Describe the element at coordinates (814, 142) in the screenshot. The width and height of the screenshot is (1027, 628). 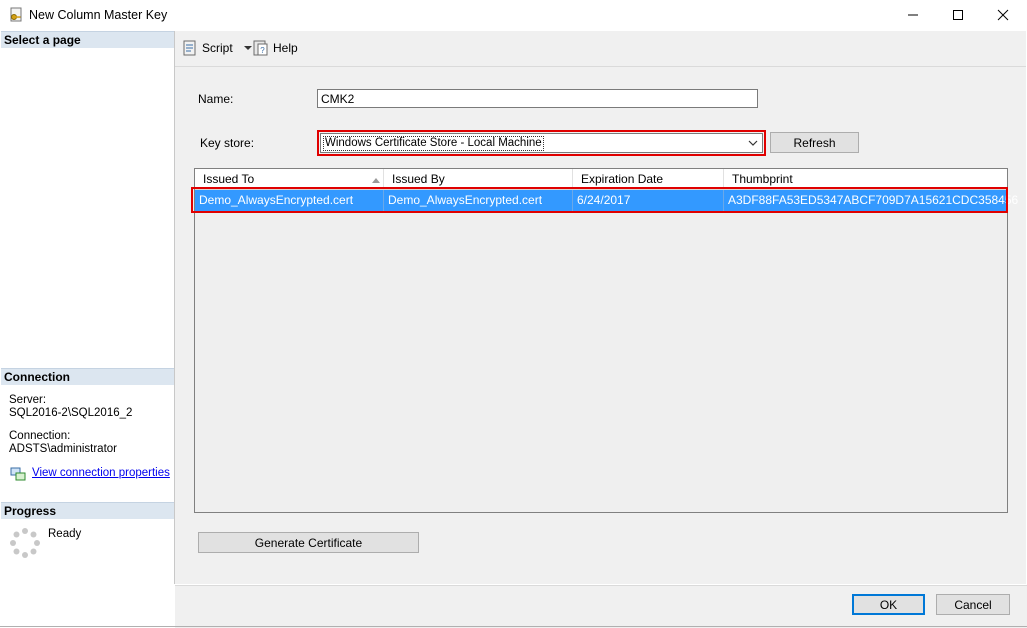
I see `refresh-button: Refresh` at that location.